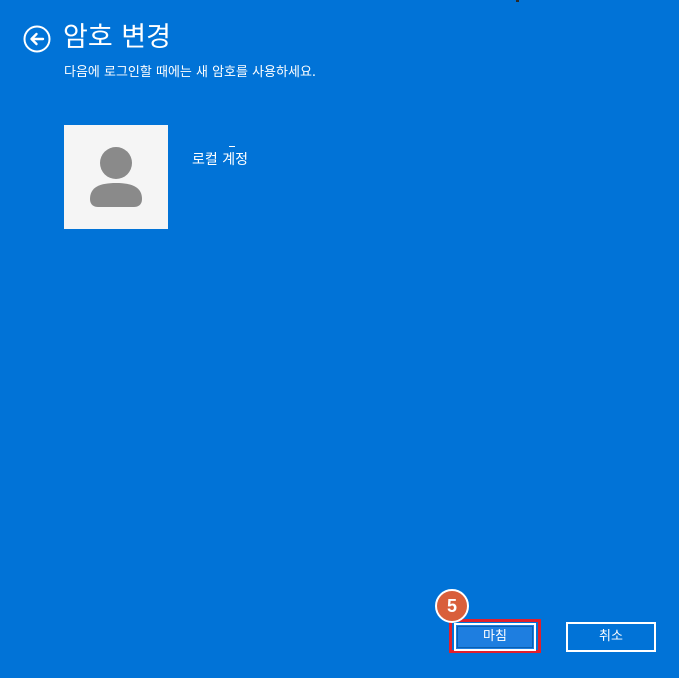 Image resolution: width=679 pixels, height=678 pixels. I want to click on user-avatar-icon, so click(116, 177).